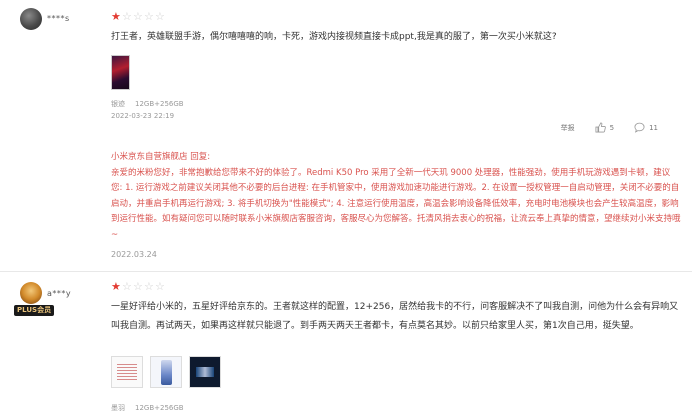  I want to click on variant-color: 墨羽, so click(118, 408).